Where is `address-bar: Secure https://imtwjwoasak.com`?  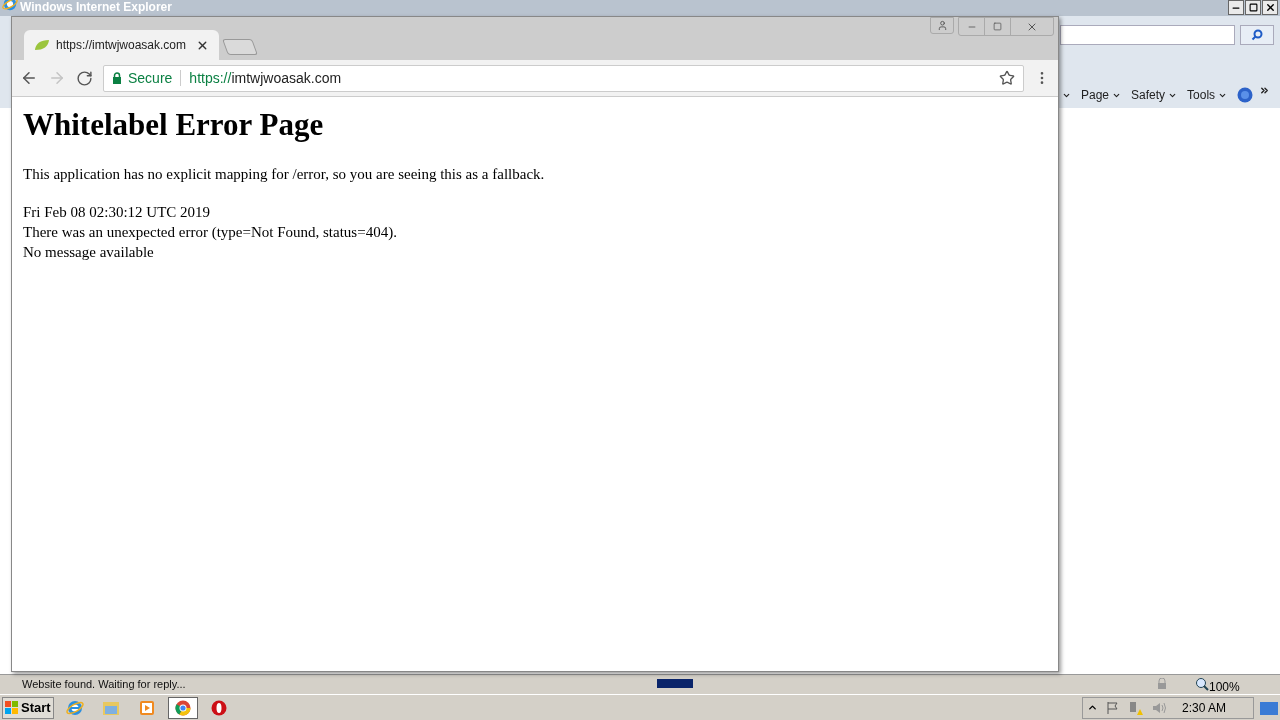 address-bar: Secure https://imtwjwoasak.com is located at coordinates (563, 78).